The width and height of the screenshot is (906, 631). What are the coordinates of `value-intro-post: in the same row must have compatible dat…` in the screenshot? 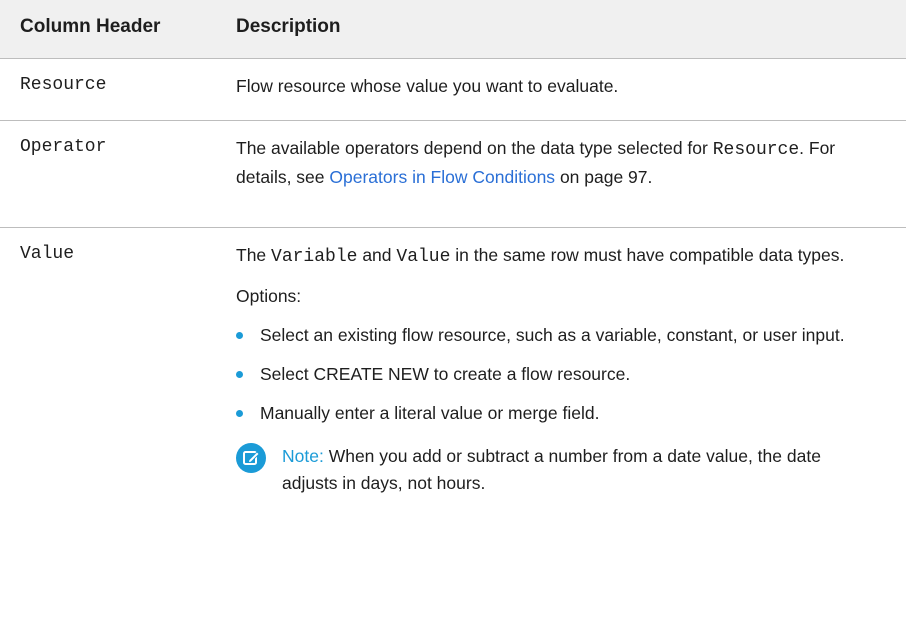 It's located at (650, 255).